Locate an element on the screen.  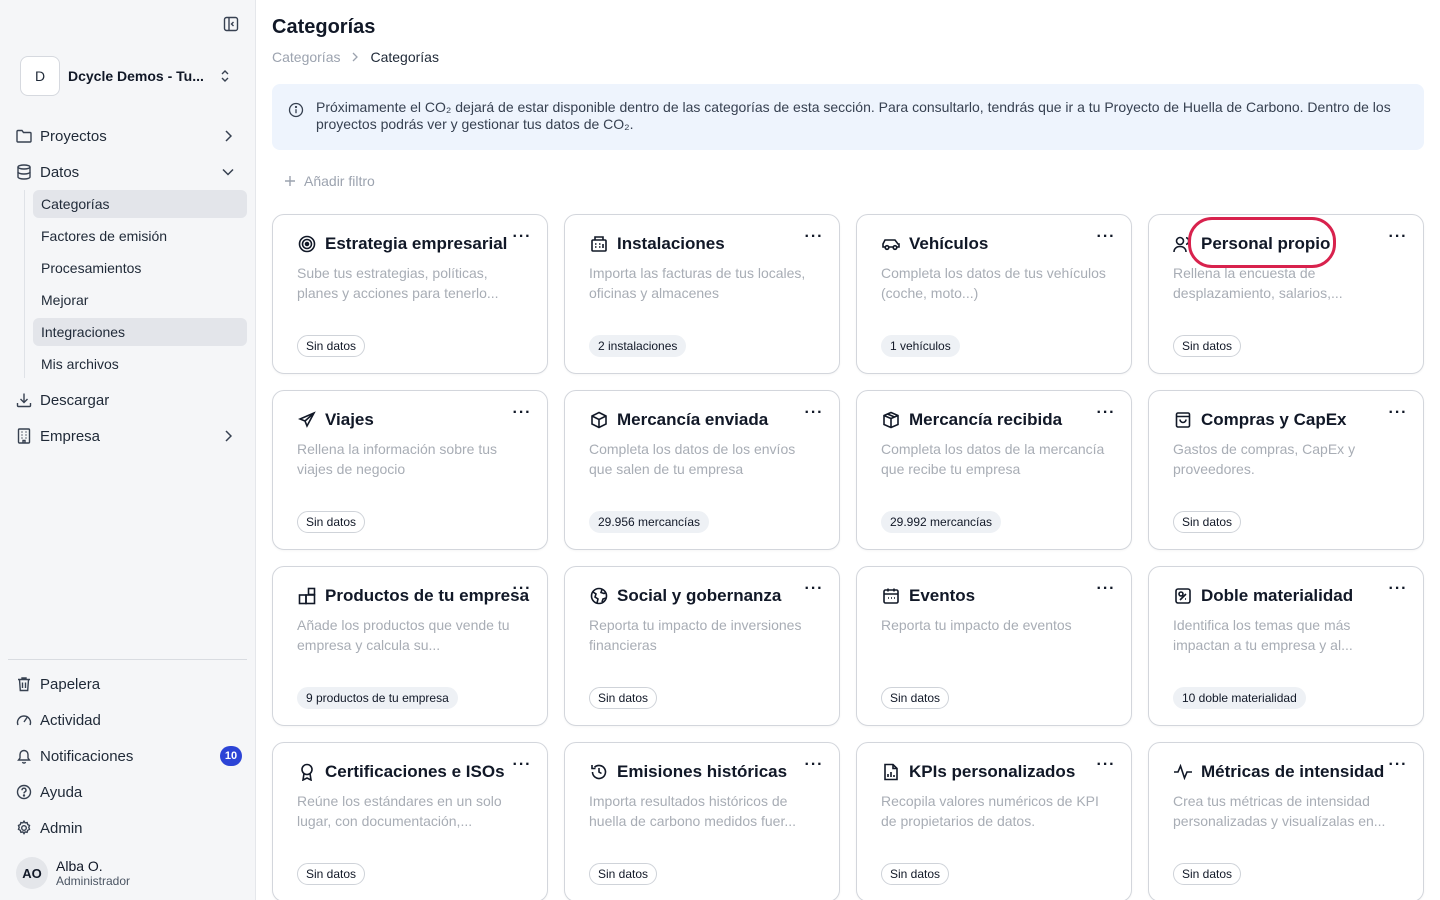
subnav-emission-factors: Factores de emisión is located at coordinates (140, 236).